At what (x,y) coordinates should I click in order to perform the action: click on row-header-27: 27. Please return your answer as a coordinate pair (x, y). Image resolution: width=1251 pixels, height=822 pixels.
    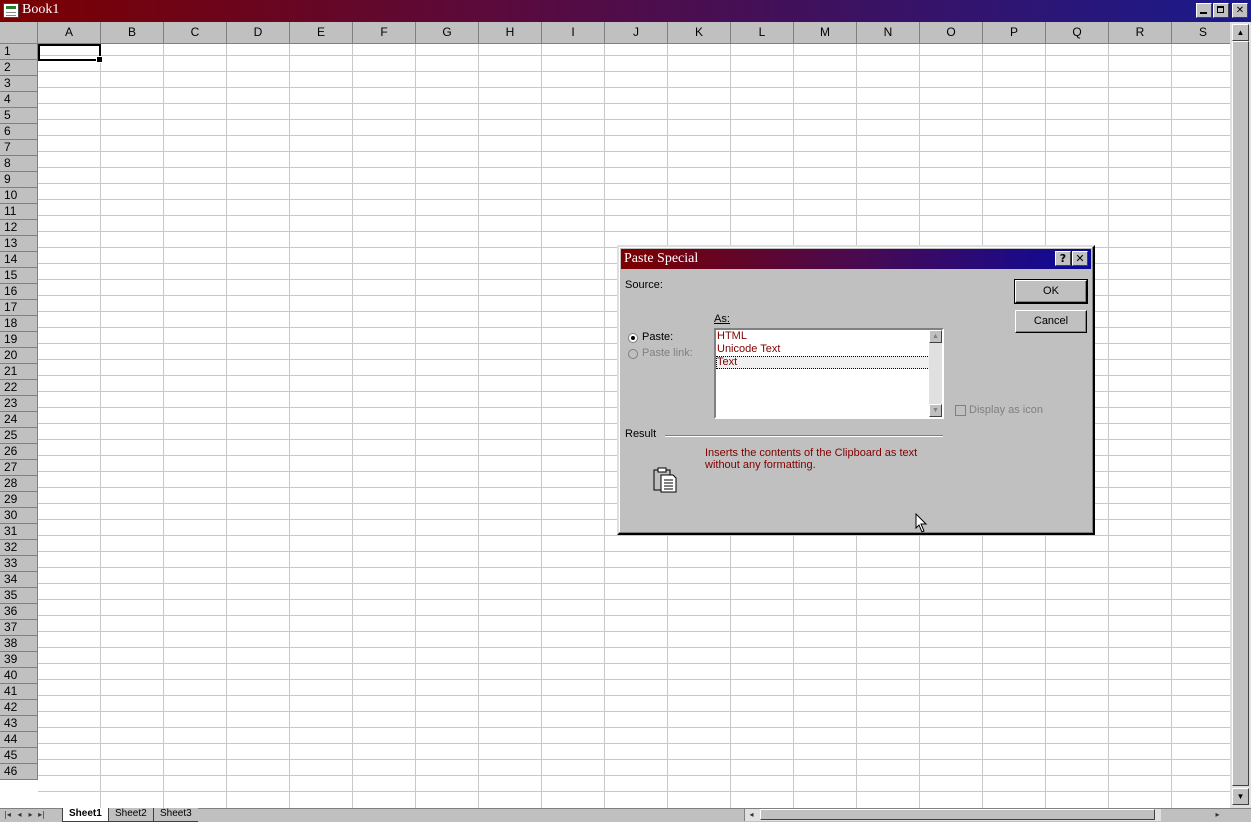
    Looking at the image, I should click on (19, 468).